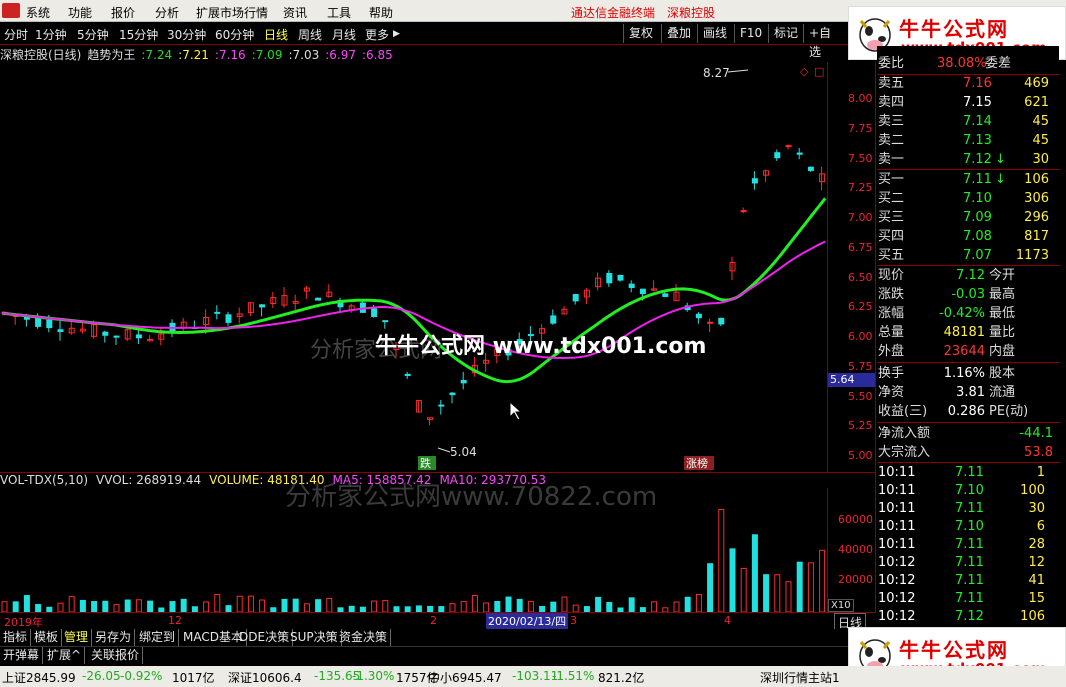 This screenshot has height=687, width=1066. I want to click on period-60min: 60分钟, so click(234, 34).